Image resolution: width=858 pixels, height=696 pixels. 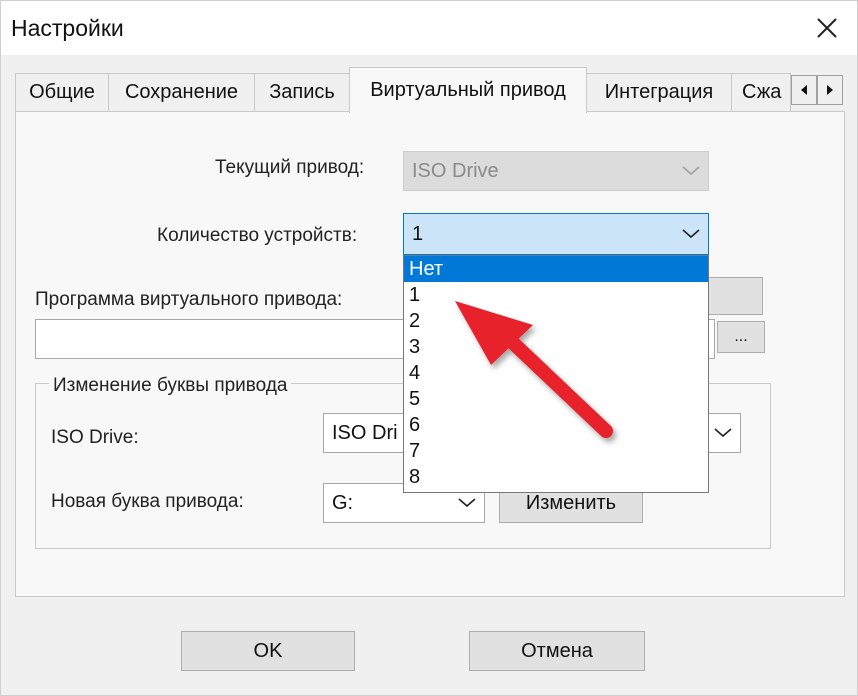 I want to click on dropdown-option-5: 5, so click(x=556, y=399).